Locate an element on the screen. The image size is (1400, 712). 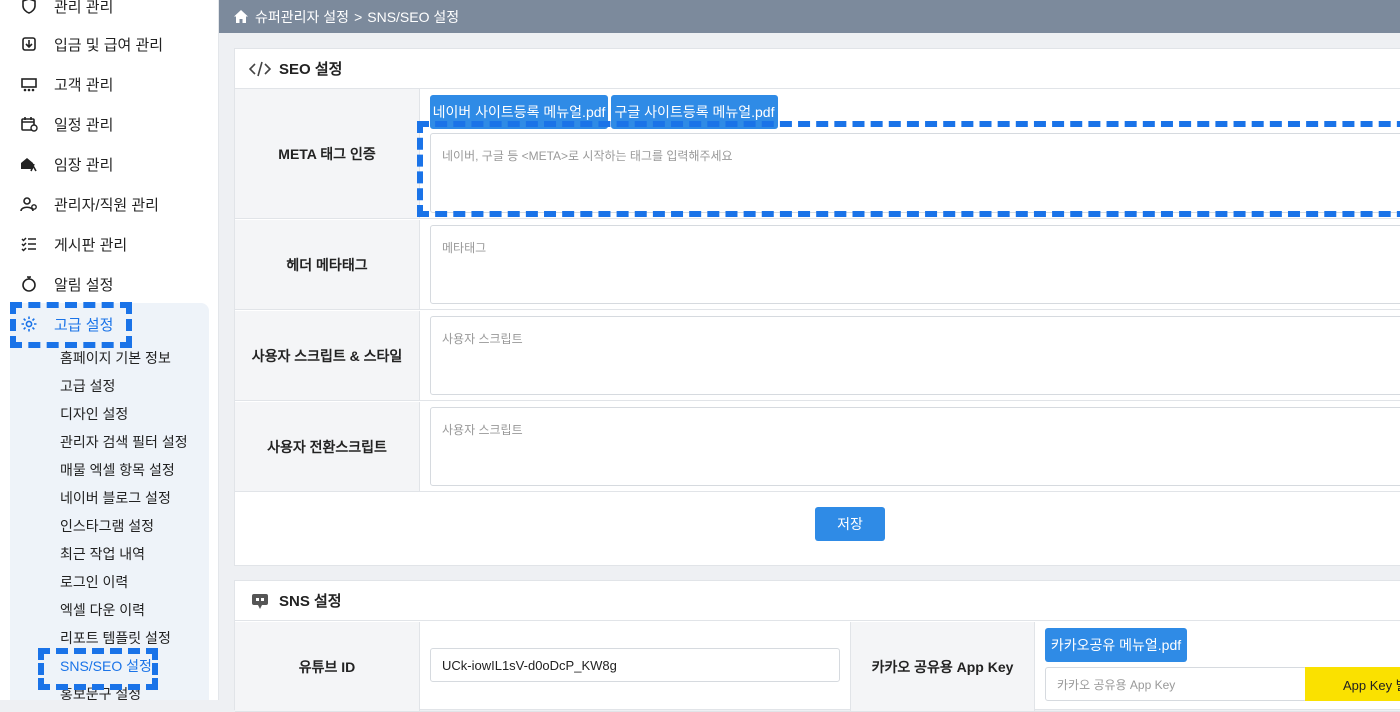
youtube-id-input: UCk-iowIL1sV-d0oDcP_KW8g is located at coordinates (635, 665).